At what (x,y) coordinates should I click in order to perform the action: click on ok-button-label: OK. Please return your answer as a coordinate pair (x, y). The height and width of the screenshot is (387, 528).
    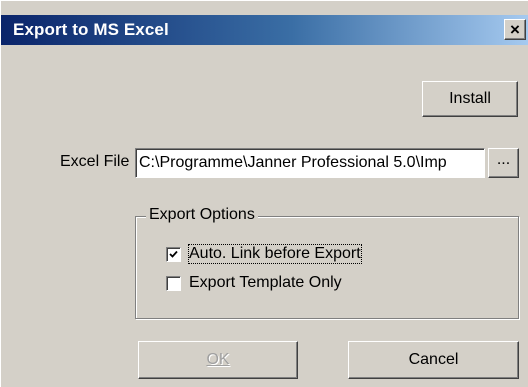
    Looking at the image, I should click on (218, 359).